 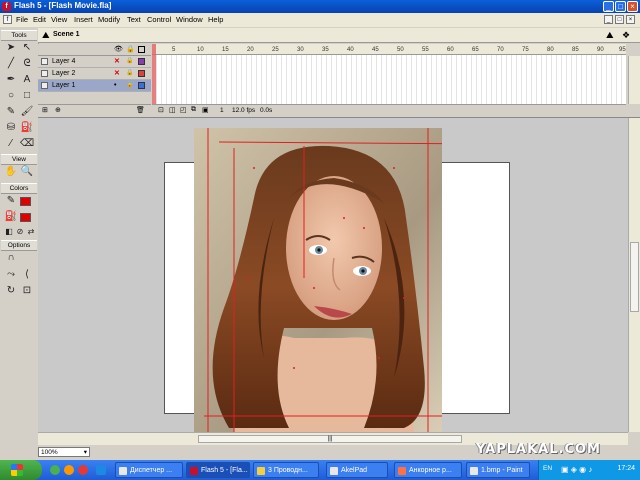 I want to click on smooth-icon: ⤳, so click(x=11, y=275).